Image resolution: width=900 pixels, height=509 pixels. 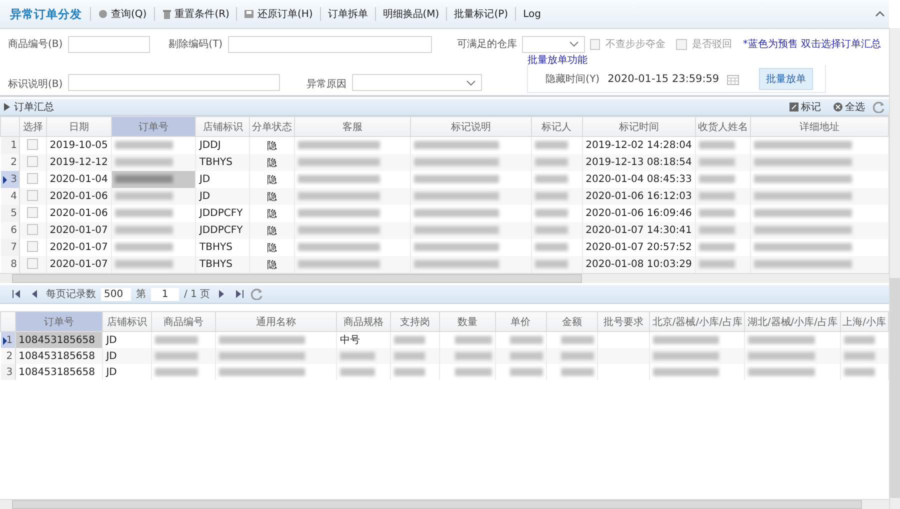 I want to click on toolbar-button: 批量标记(P), so click(x=481, y=14).